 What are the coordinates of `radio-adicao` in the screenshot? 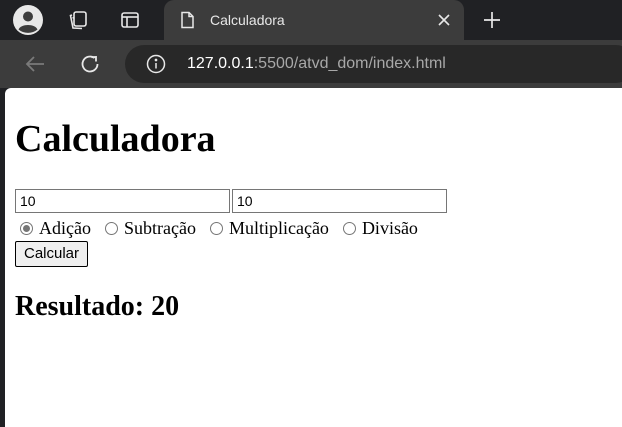 It's located at (26, 228).